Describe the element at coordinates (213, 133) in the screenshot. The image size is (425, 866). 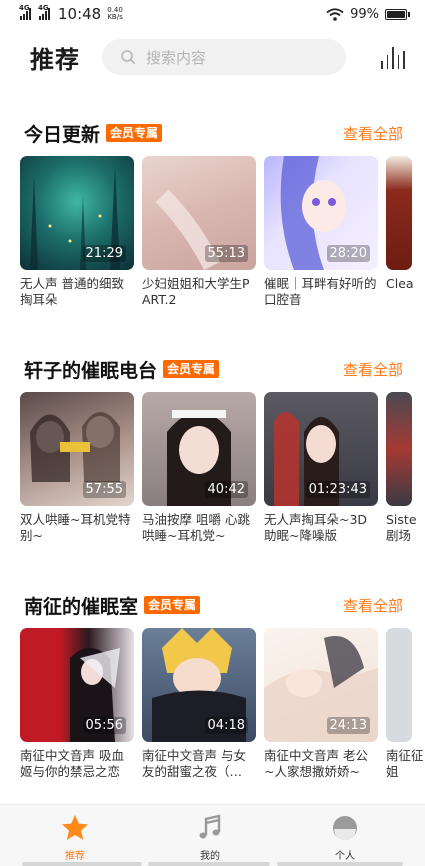
I see `section-header: 今日更新 会员专属 查看全部` at that location.